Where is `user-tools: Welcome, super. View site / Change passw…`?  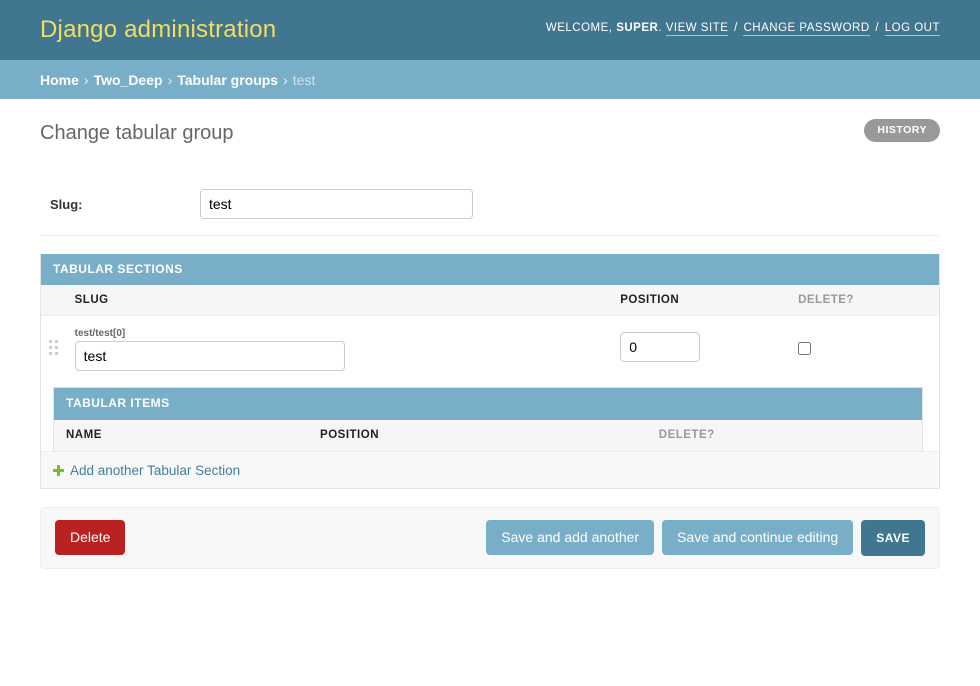 user-tools: Welcome, super. View site / Change passw… is located at coordinates (742, 29).